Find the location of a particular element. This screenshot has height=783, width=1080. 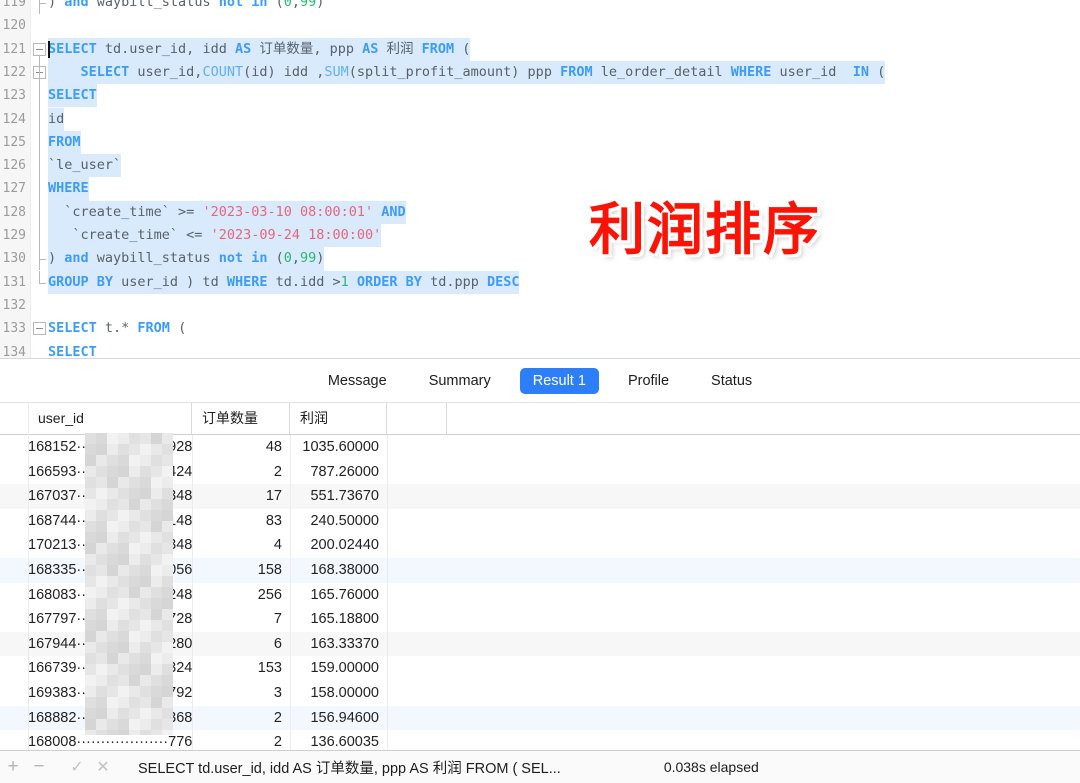

line-number: 134 is located at coordinates (14, 351).